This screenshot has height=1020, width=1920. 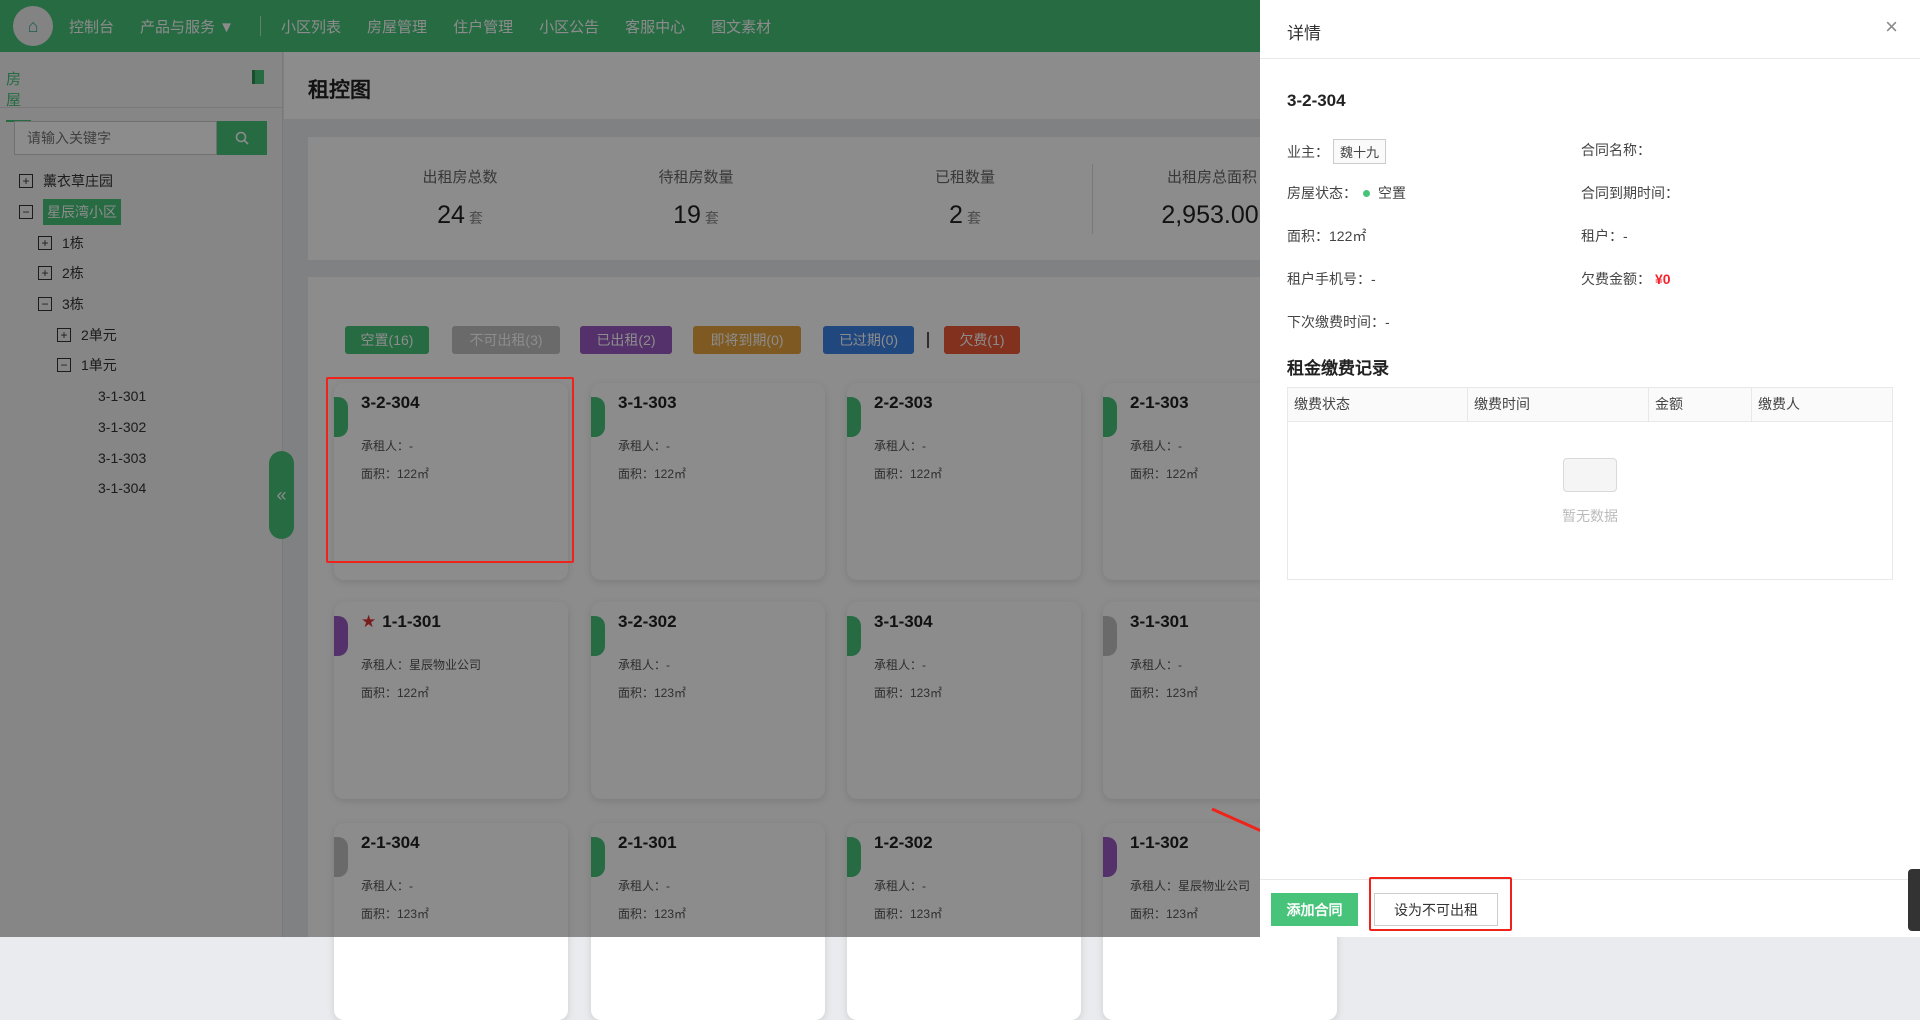 I want to click on status-label: 房屋状态：, so click(x=1322, y=193).